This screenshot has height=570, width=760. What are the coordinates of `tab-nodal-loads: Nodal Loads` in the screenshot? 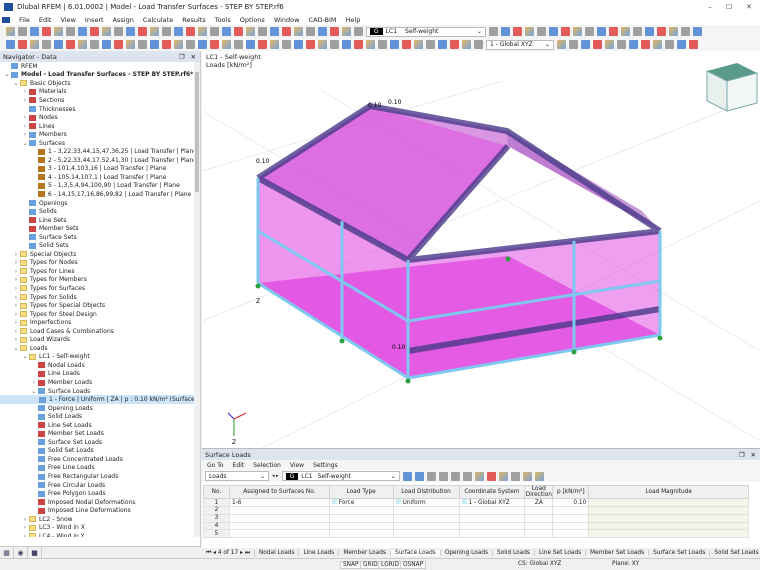 It's located at (277, 553).